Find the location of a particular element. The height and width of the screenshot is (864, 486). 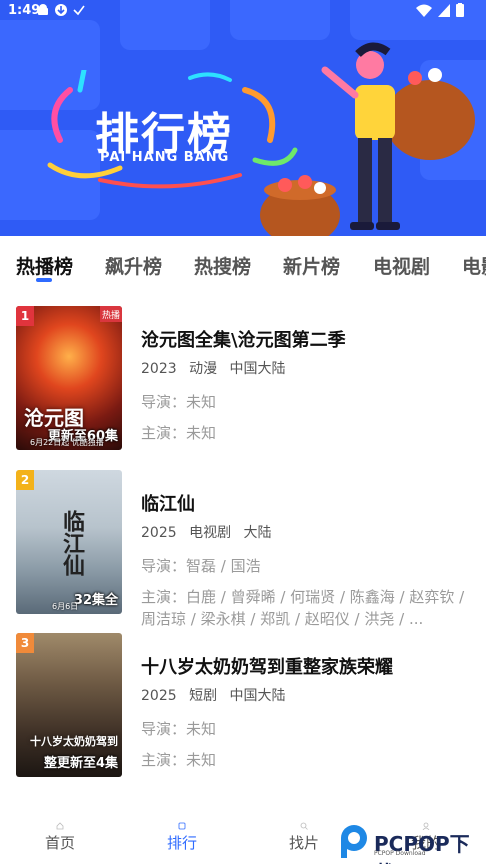

watermark-text: PCPOP下载 is located at coordinates (422, 848).